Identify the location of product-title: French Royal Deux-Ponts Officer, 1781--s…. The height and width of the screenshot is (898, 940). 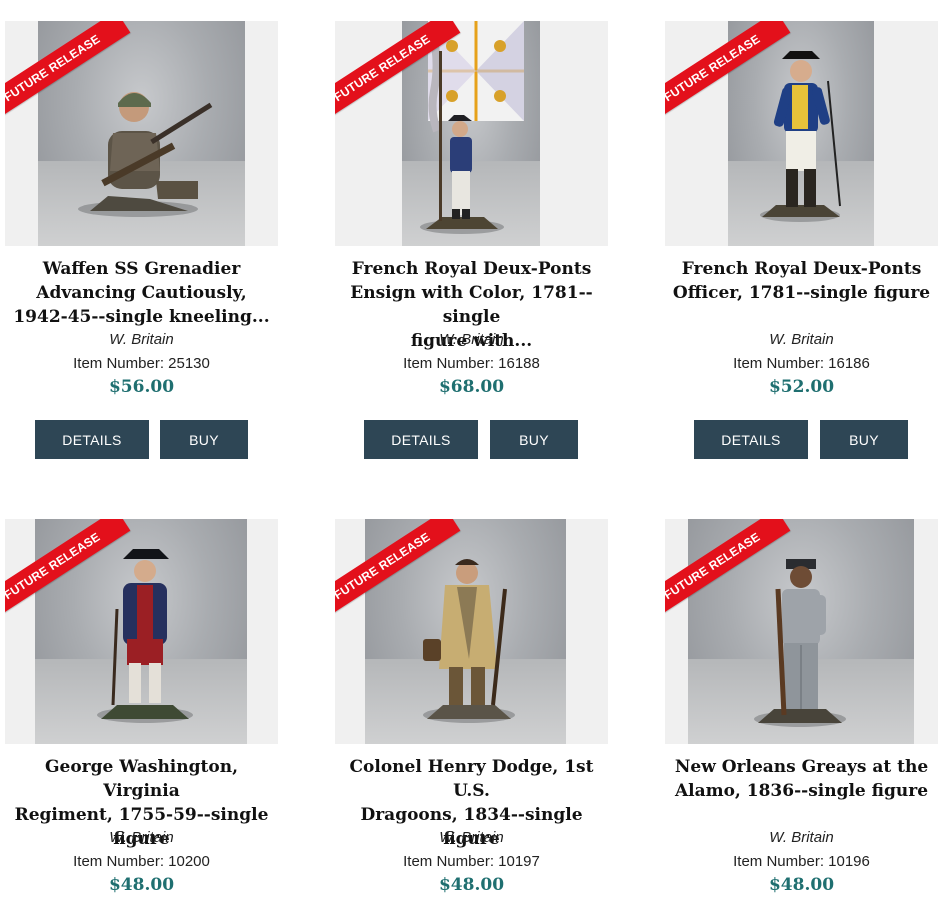
(801, 281).